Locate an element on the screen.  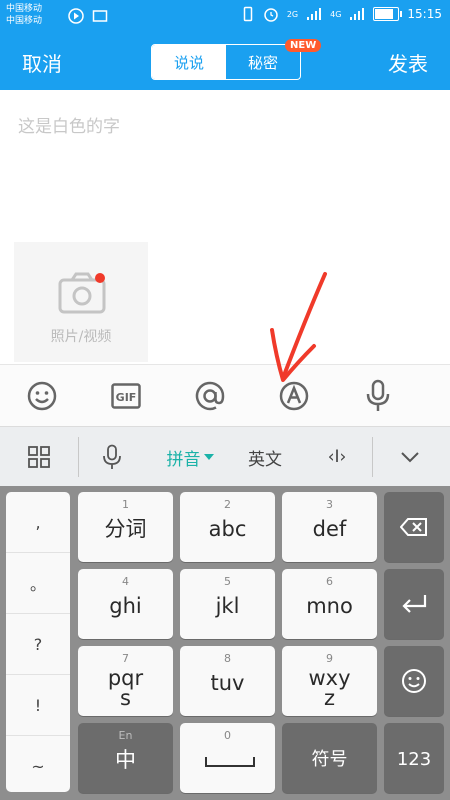
publish-button: 发表 is located at coordinates (408, 62).